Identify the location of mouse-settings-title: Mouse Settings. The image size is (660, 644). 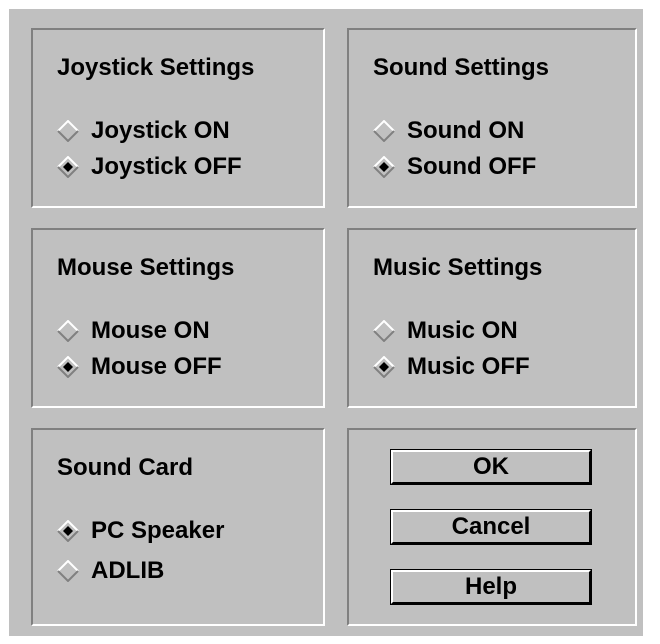
(146, 267).